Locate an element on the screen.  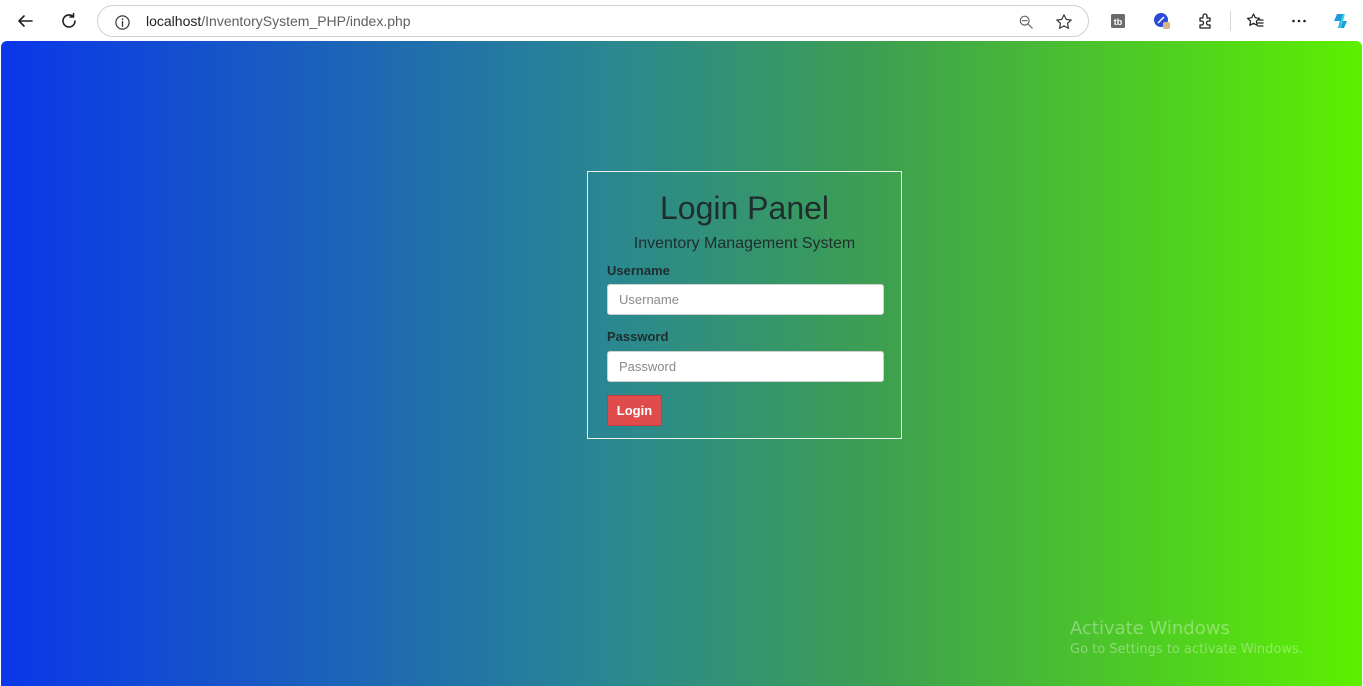
star-icon is located at coordinates (1064, 22).